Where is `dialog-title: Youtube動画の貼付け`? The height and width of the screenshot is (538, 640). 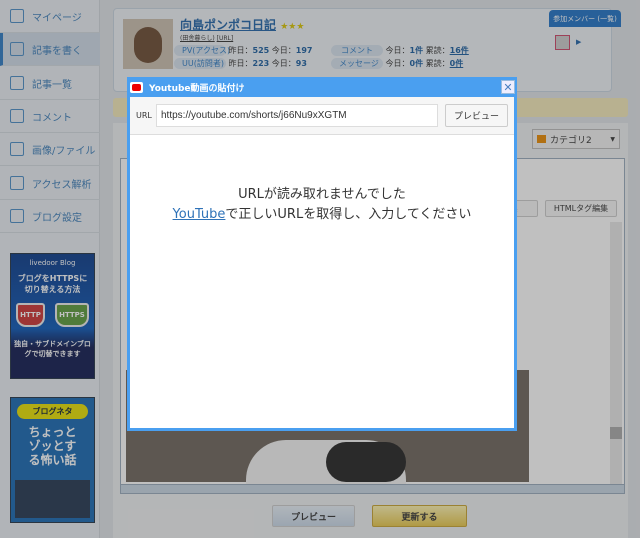
dialog-title: Youtube動画の貼付け is located at coordinates (197, 88).